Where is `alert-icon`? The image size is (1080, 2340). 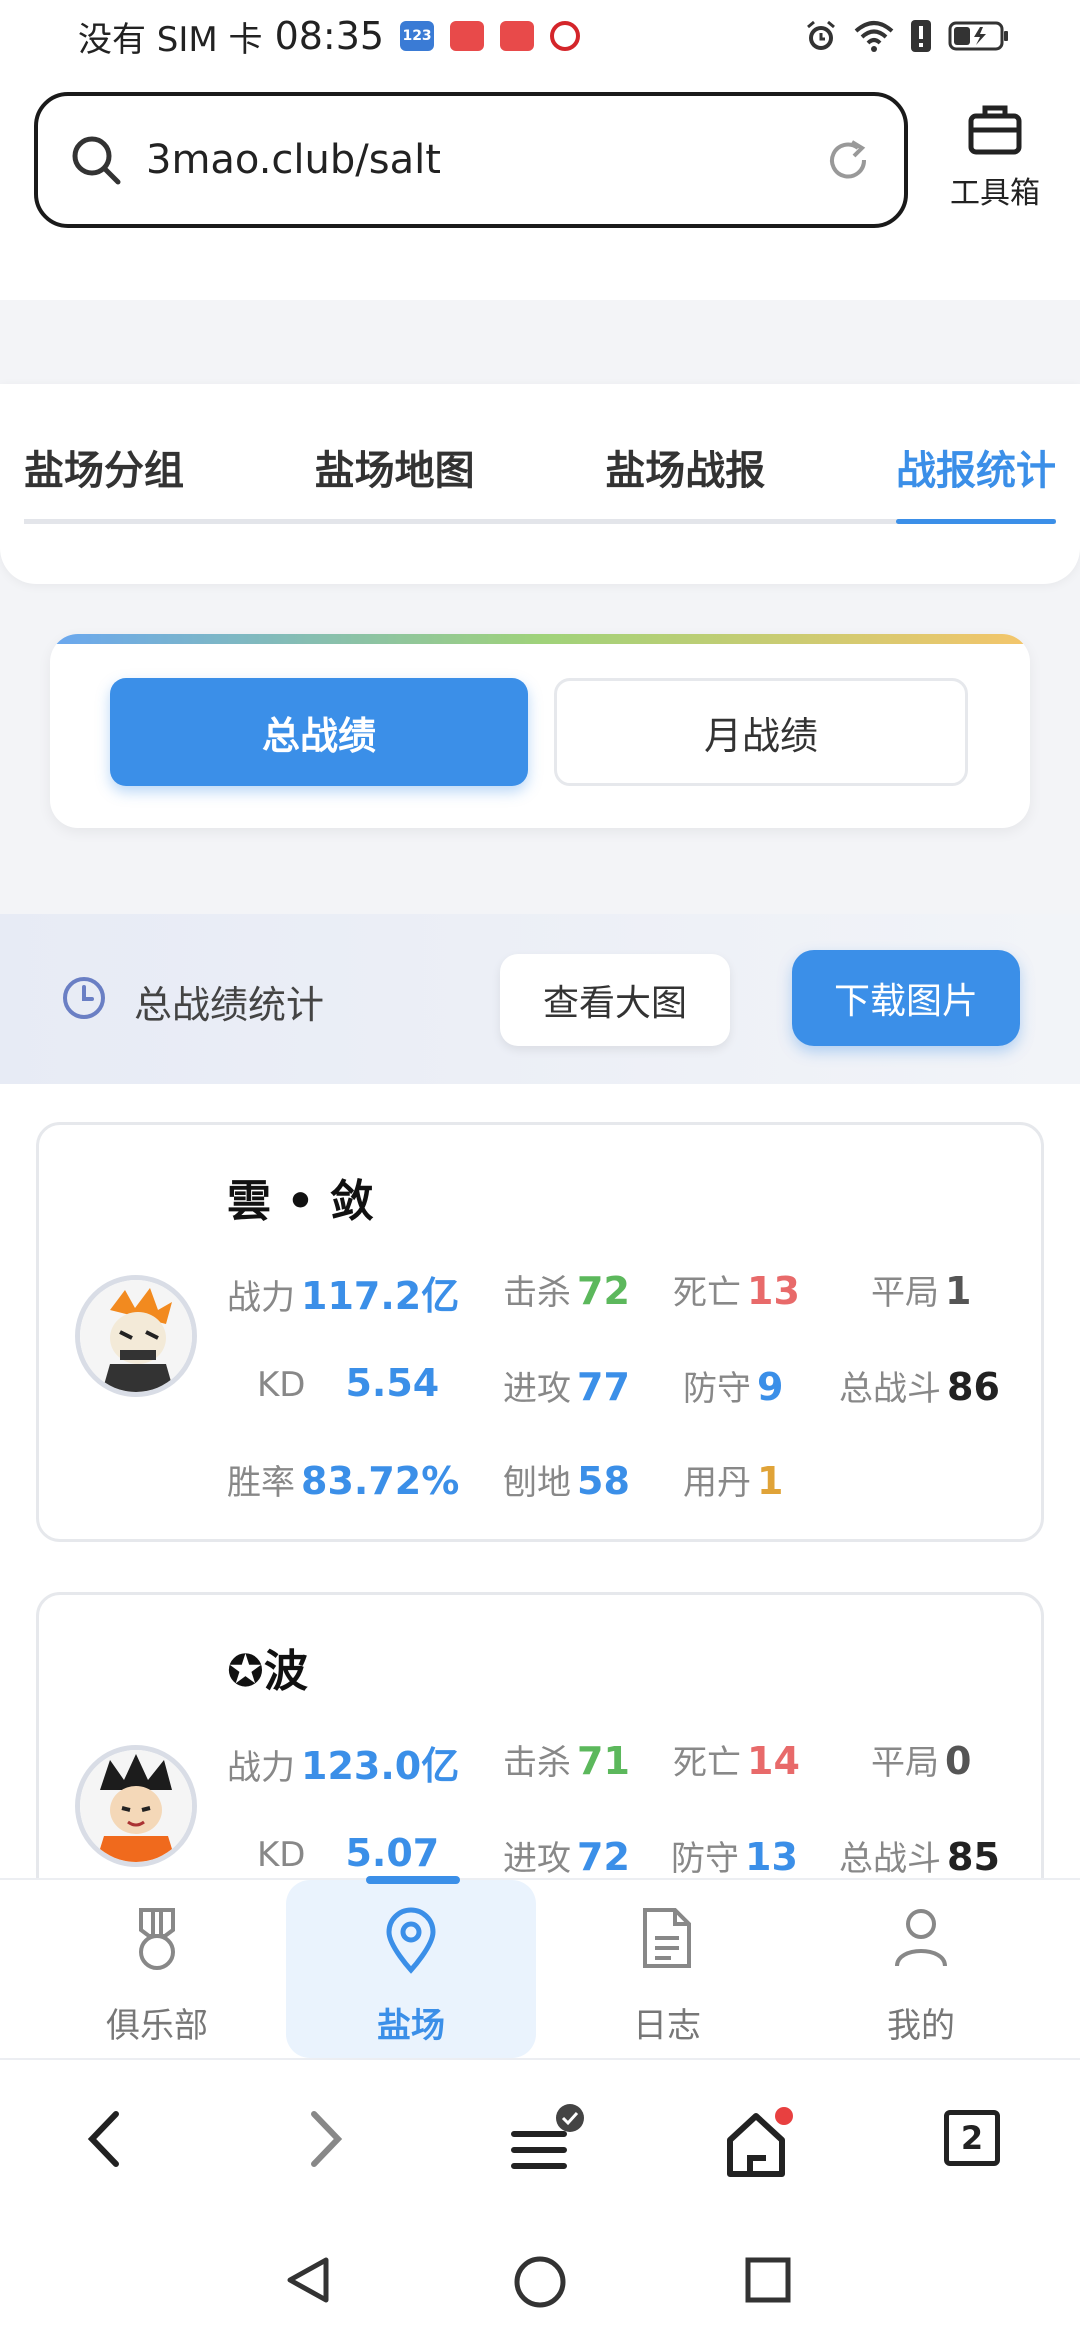 alert-icon is located at coordinates (921, 36).